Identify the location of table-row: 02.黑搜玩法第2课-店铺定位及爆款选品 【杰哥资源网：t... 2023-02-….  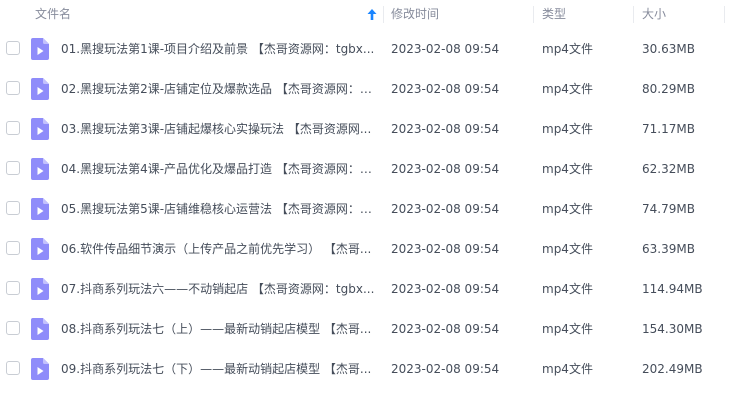
(371, 89).